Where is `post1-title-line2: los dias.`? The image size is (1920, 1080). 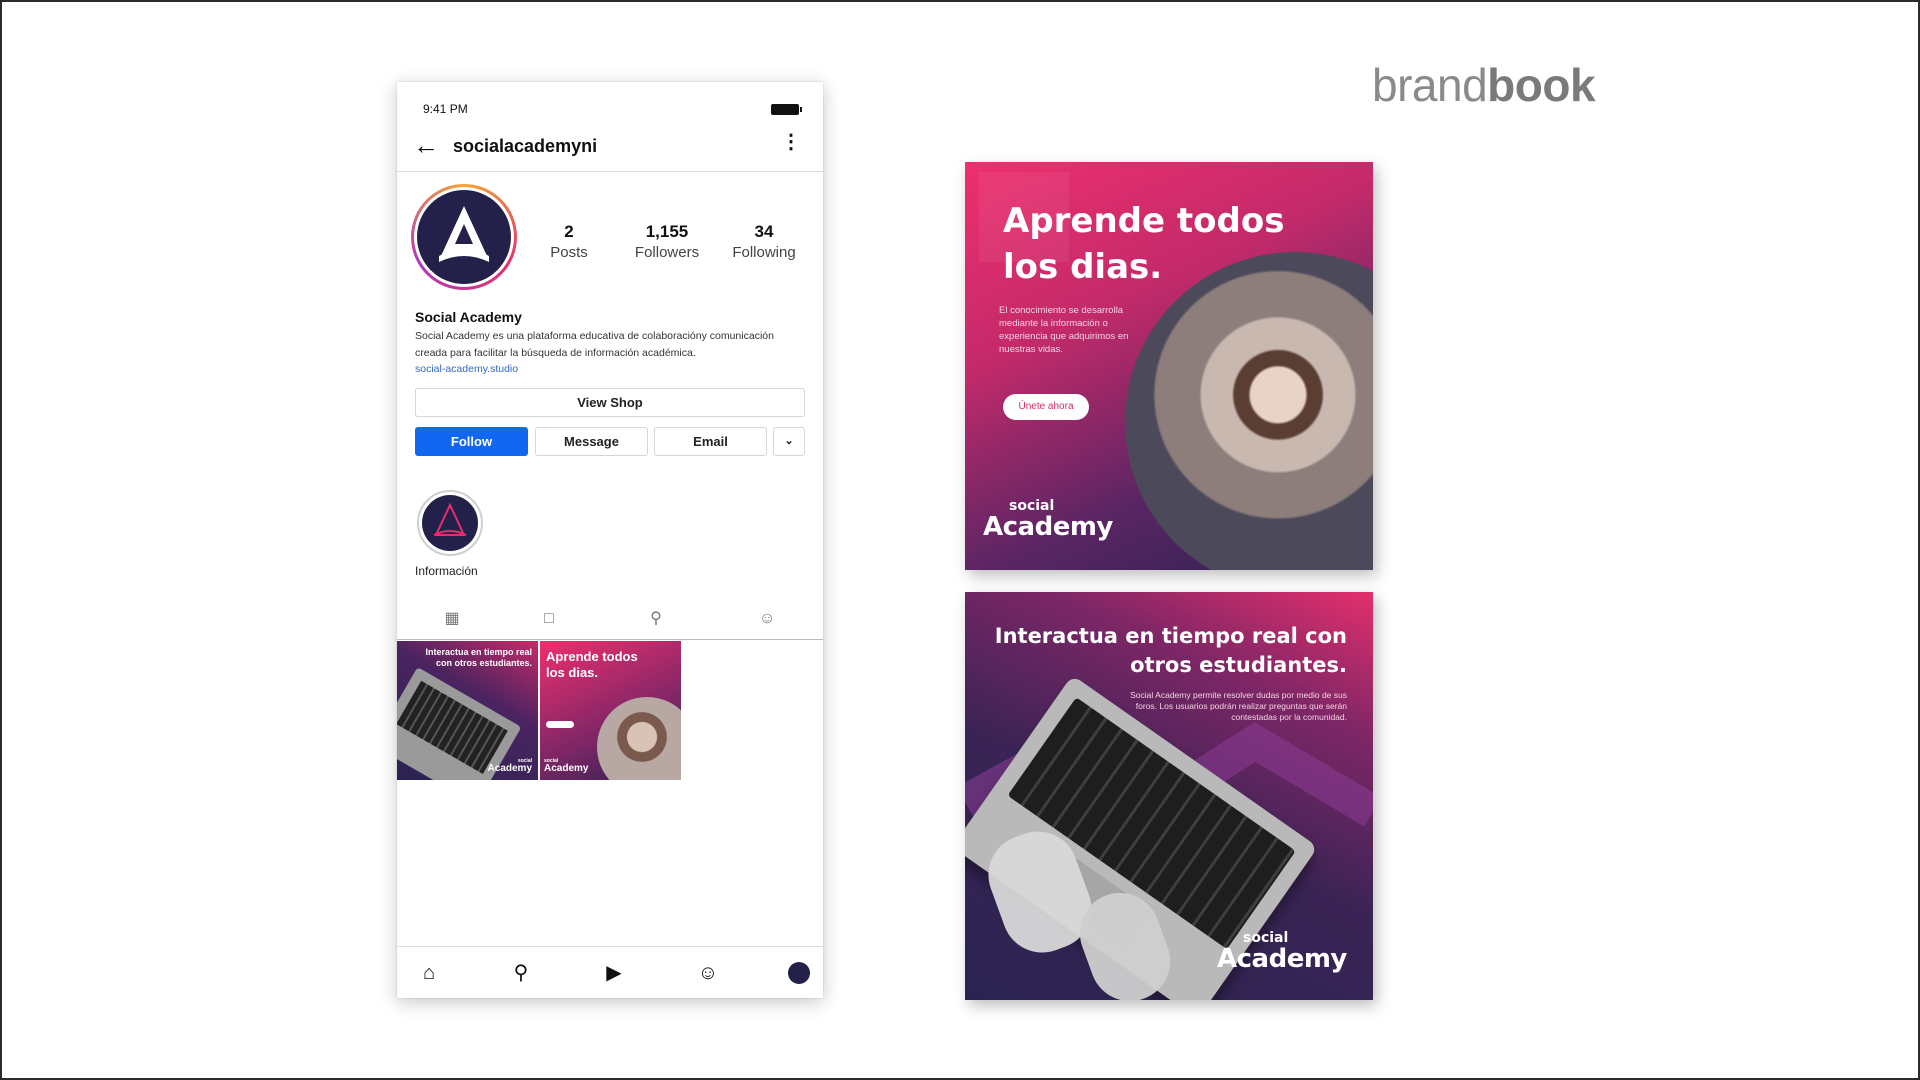 post1-title-line2: los dias. is located at coordinates (1083, 267).